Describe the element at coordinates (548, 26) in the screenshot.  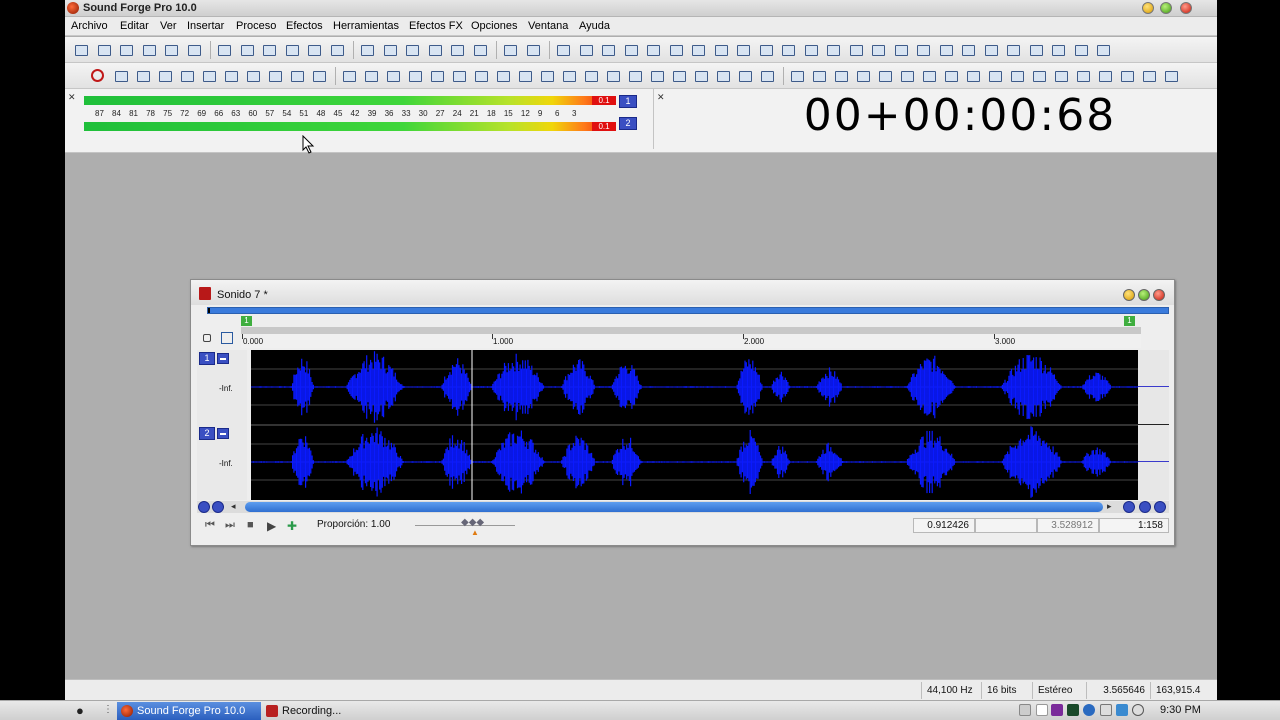
I see `menu-ventana: Ventana` at that location.